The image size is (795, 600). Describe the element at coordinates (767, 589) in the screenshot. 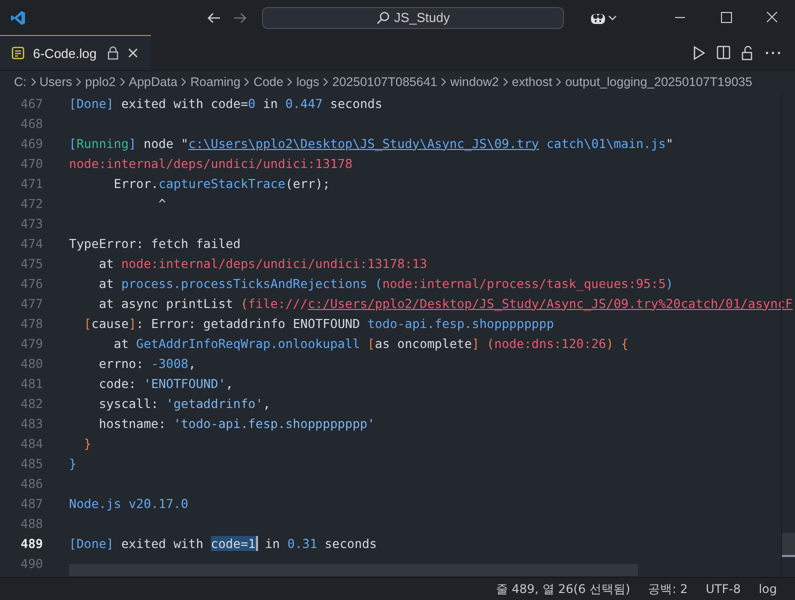

I see `status-item: log` at that location.